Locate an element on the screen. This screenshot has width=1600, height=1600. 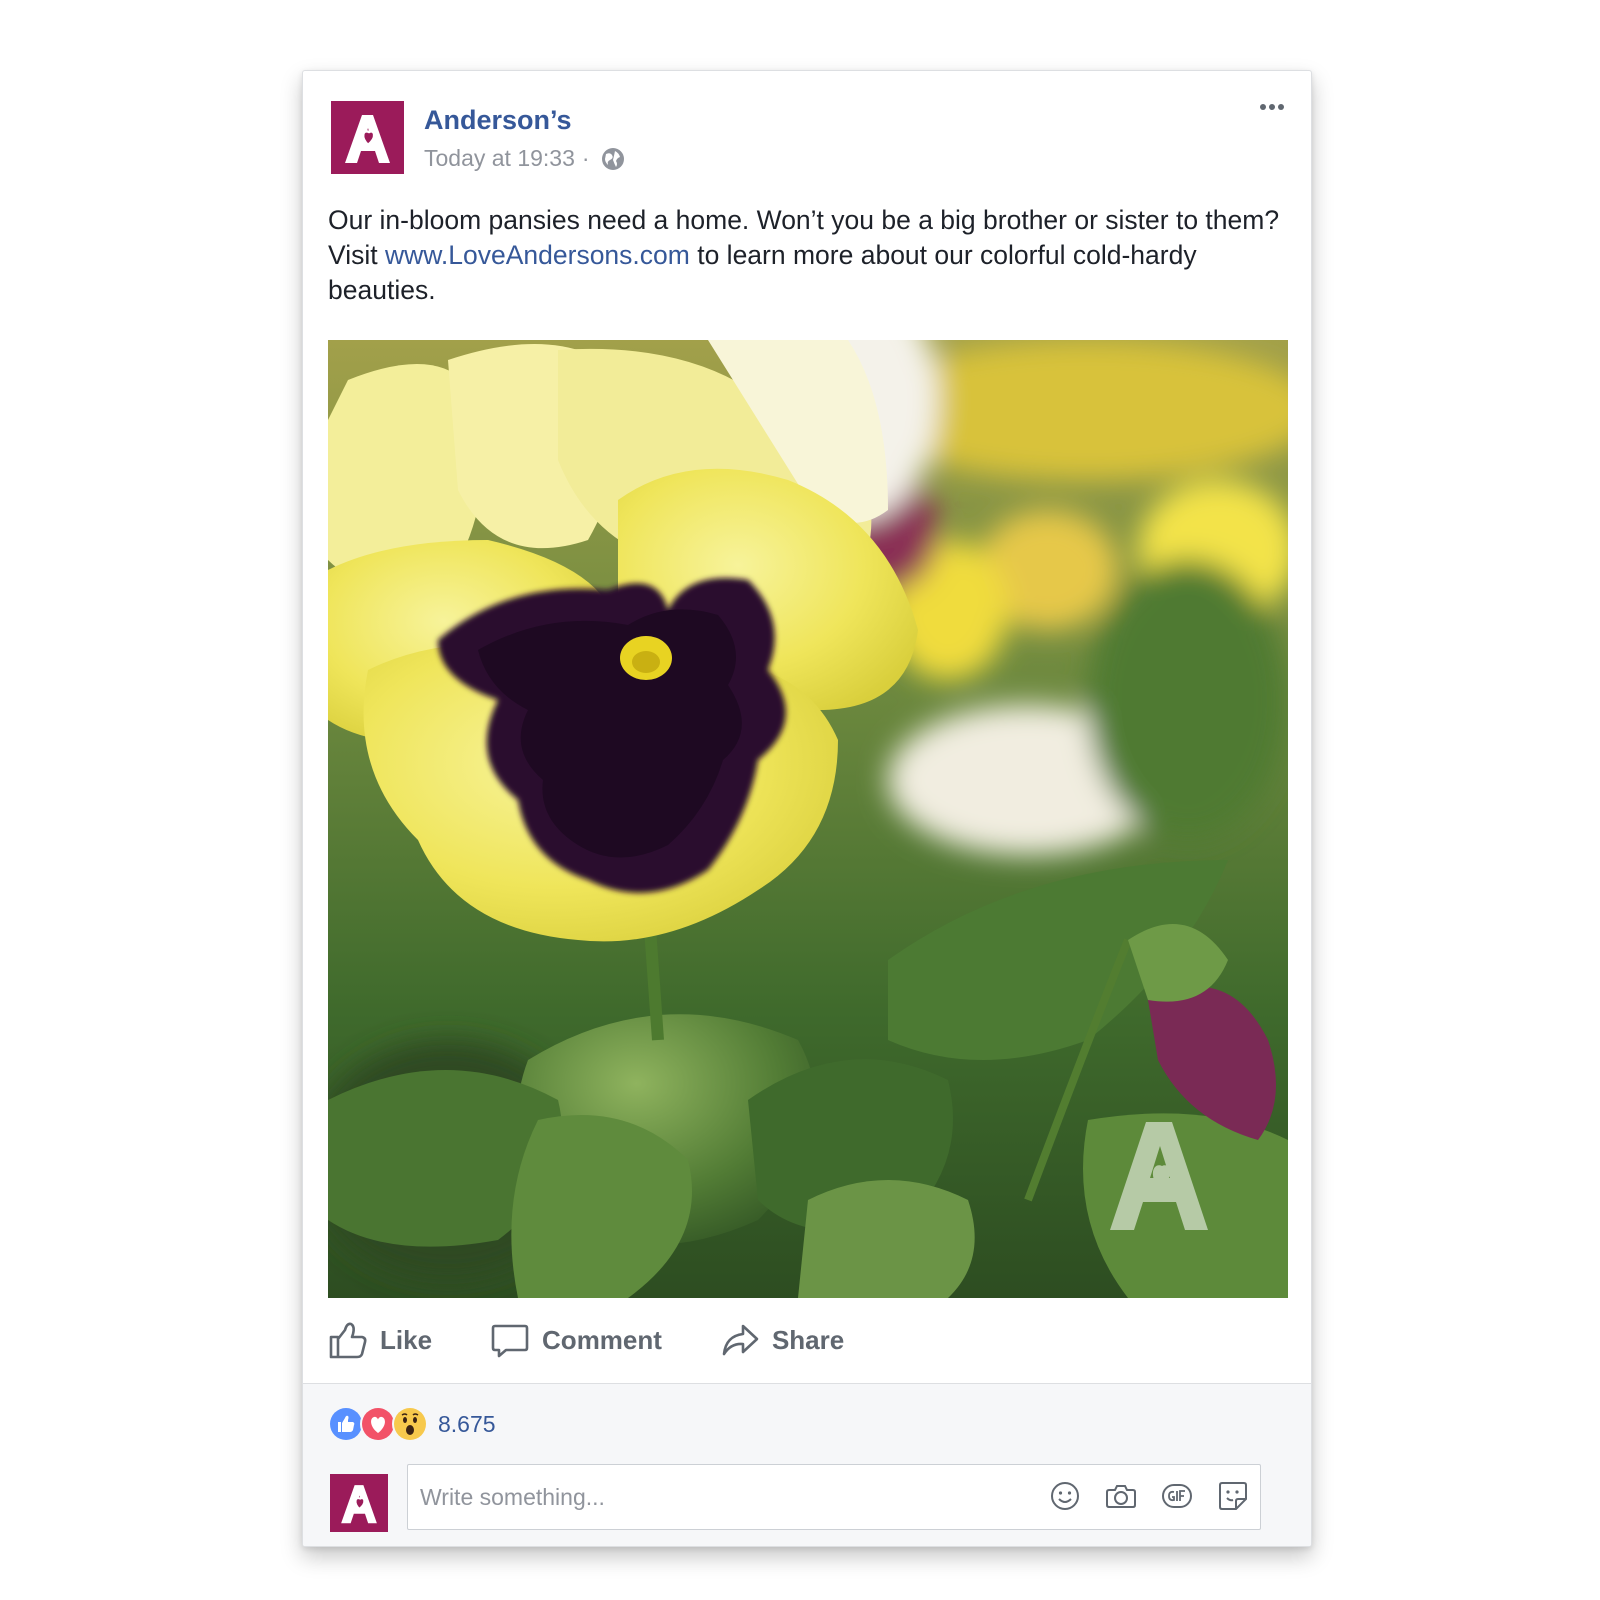
reaction-summary: 8.675 is located at coordinates (412, 1424).